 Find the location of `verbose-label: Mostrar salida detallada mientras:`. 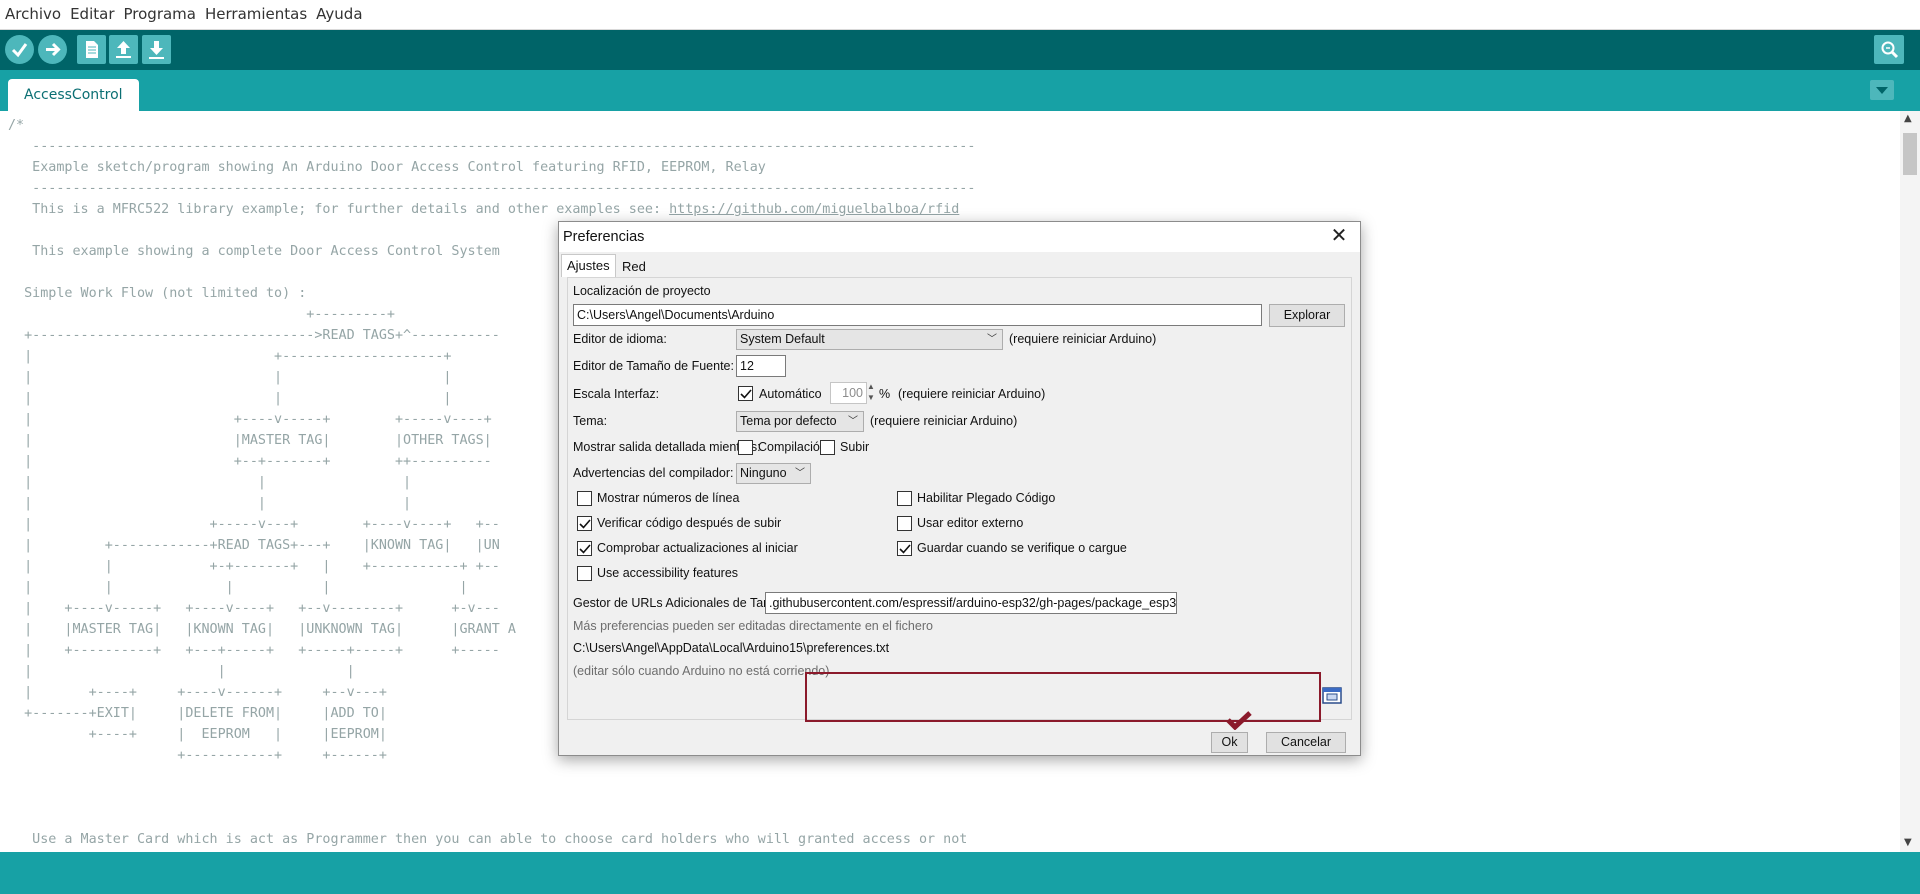

verbose-label: Mostrar salida detallada mientras: is located at coordinates (667, 447).